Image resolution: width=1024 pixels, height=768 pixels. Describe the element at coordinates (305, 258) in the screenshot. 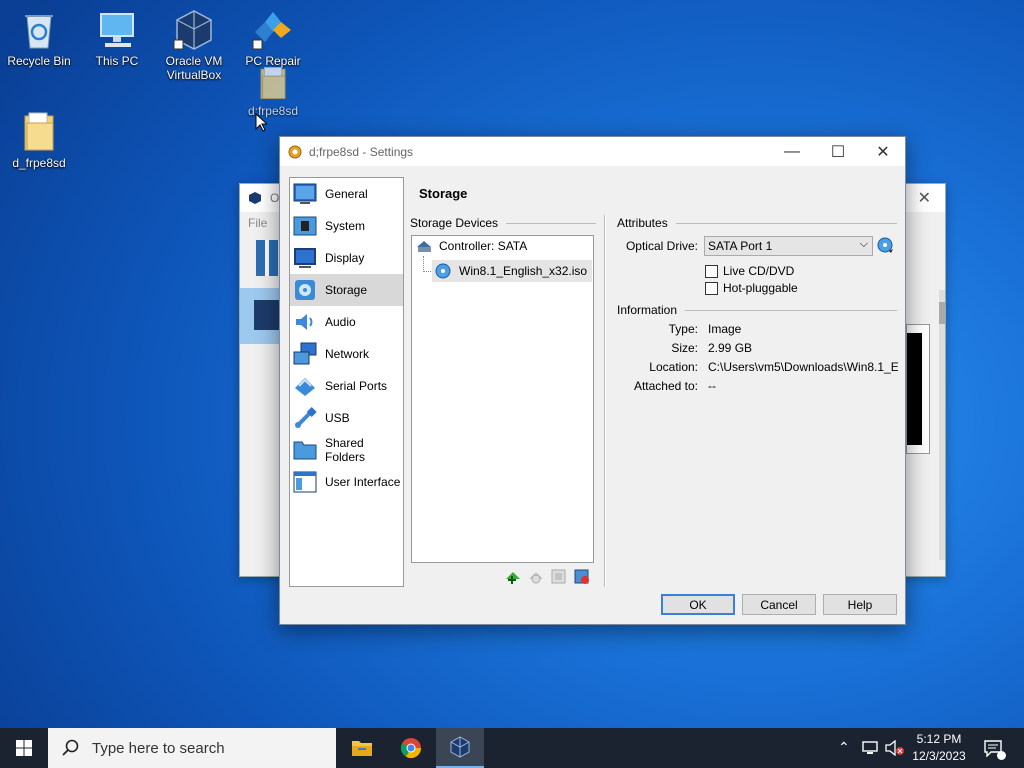

I see `display-icon` at that location.